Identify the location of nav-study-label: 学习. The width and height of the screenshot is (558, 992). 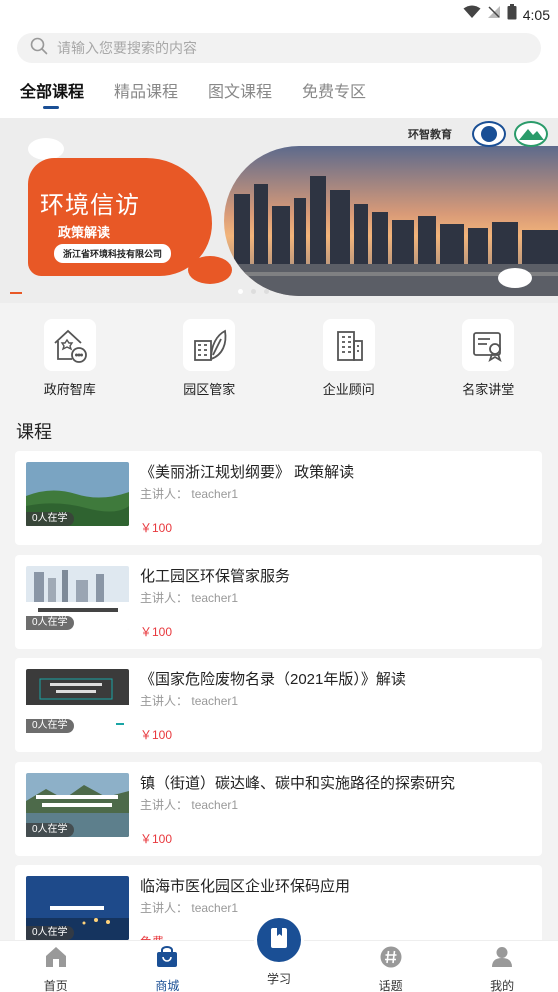
(279, 979).